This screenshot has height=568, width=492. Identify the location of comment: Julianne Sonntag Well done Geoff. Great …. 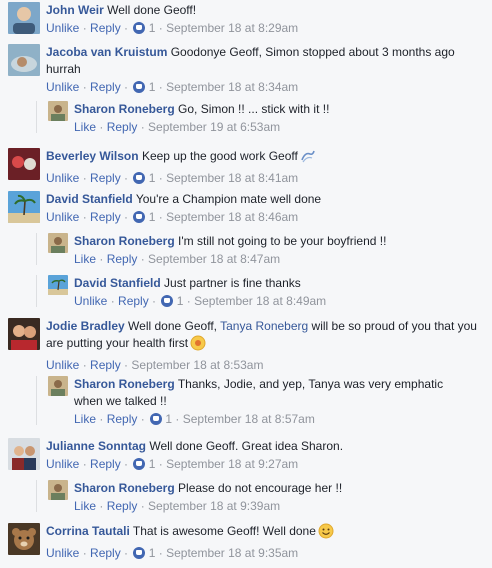
(247, 455).